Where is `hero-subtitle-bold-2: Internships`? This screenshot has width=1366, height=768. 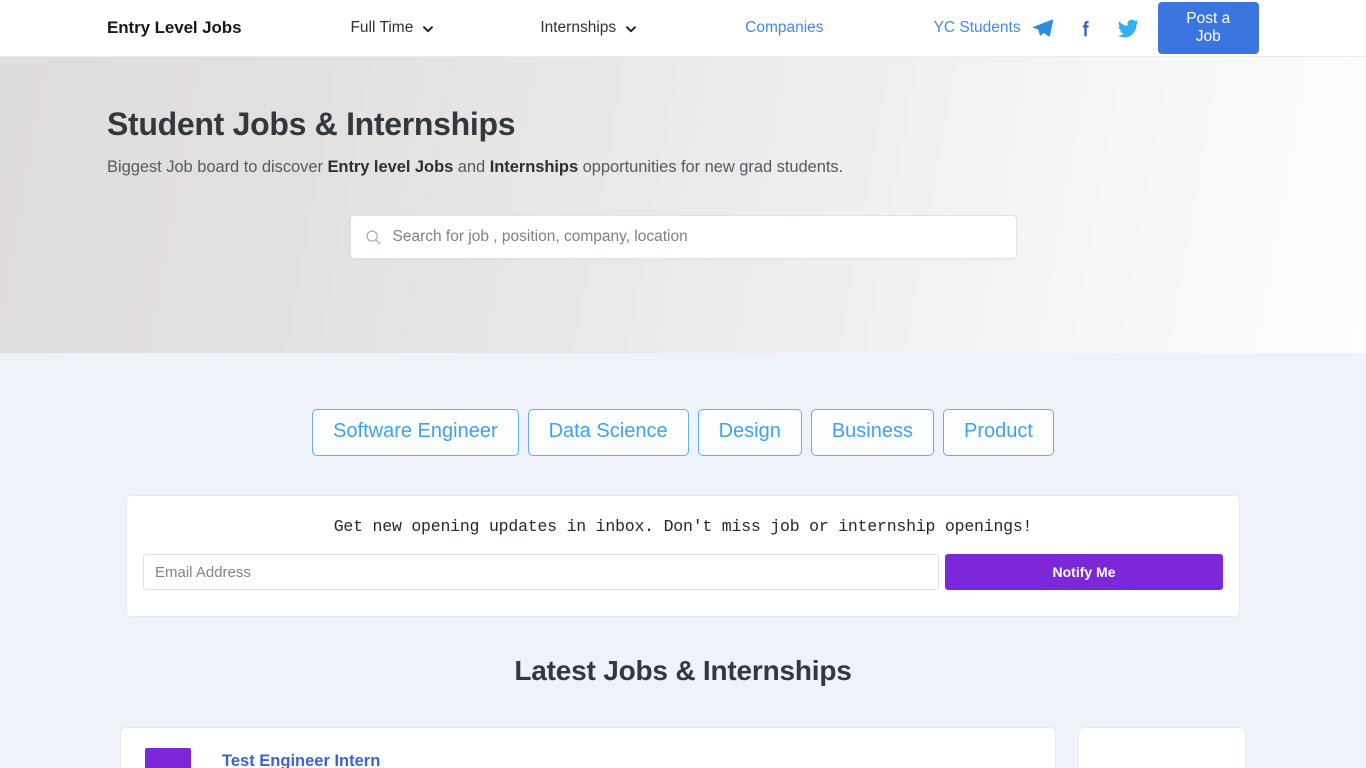
hero-subtitle-bold-2: Internships is located at coordinates (534, 167).